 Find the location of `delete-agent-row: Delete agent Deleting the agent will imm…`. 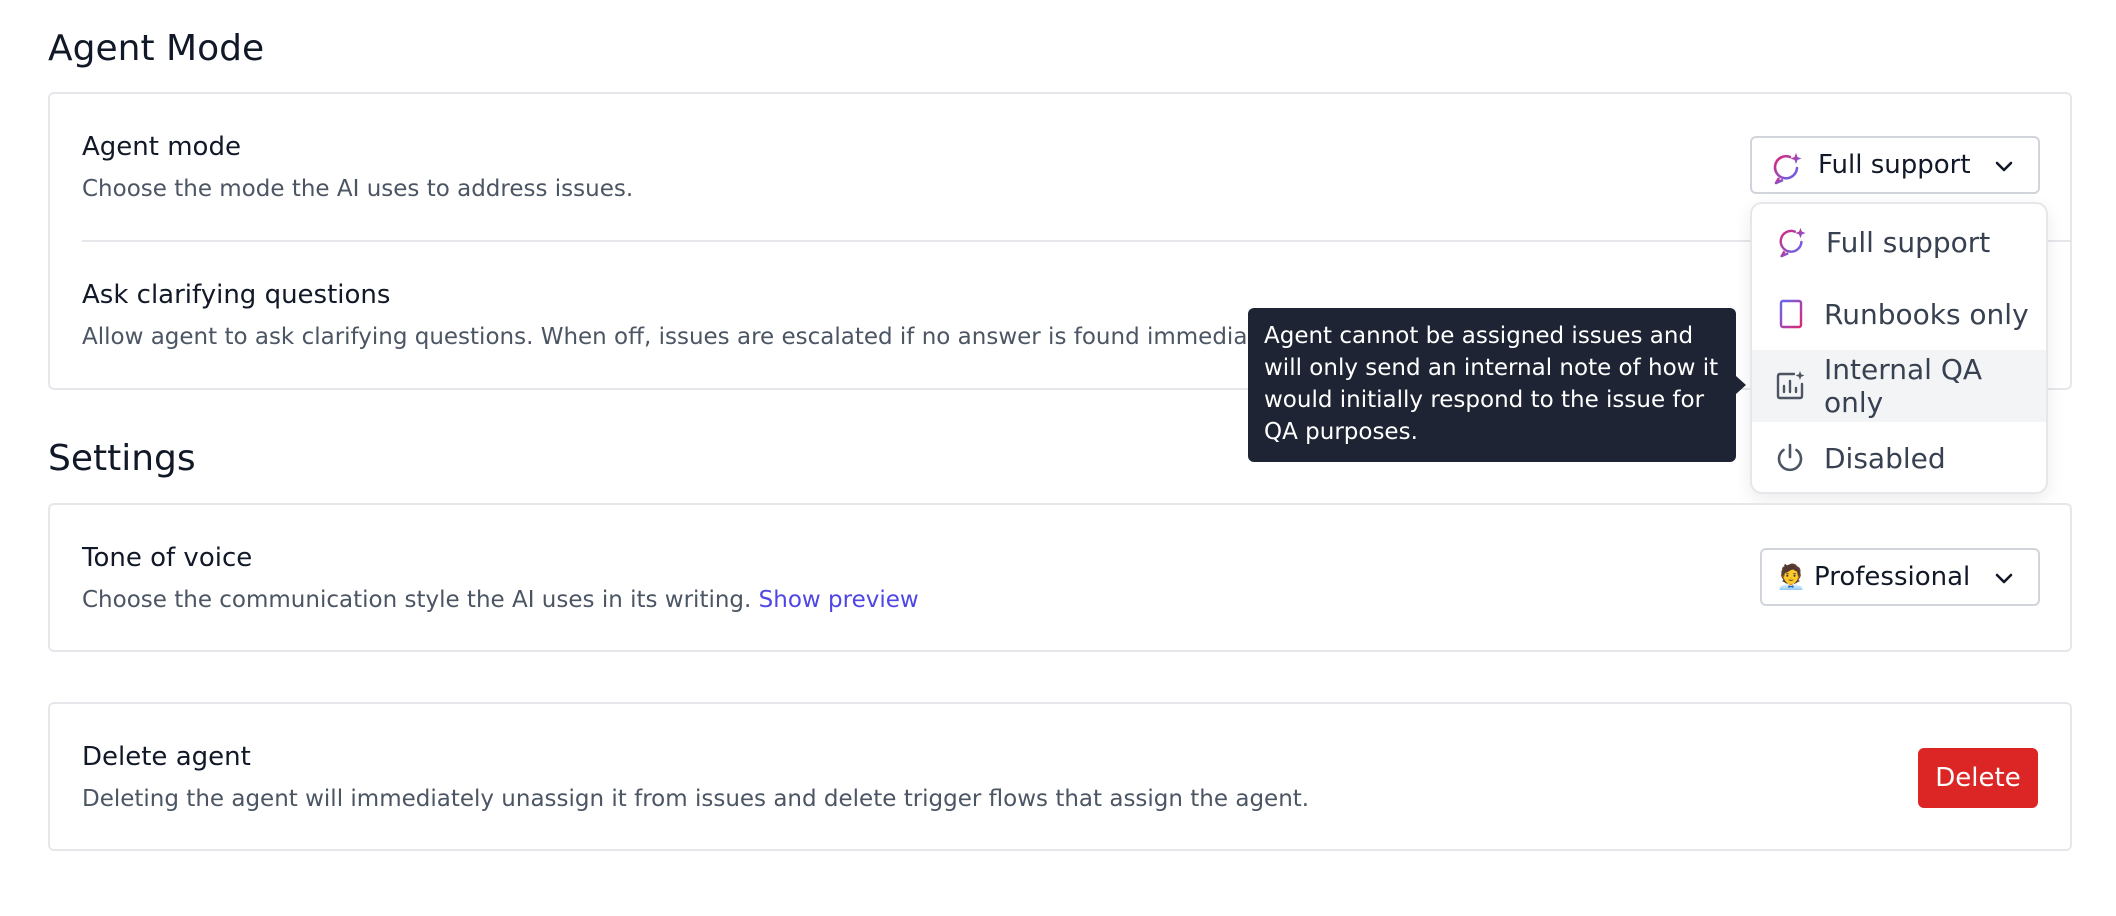

delete-agent-row: Delete agent Deleting the agent will imm… is located at coordinates (695, 777).